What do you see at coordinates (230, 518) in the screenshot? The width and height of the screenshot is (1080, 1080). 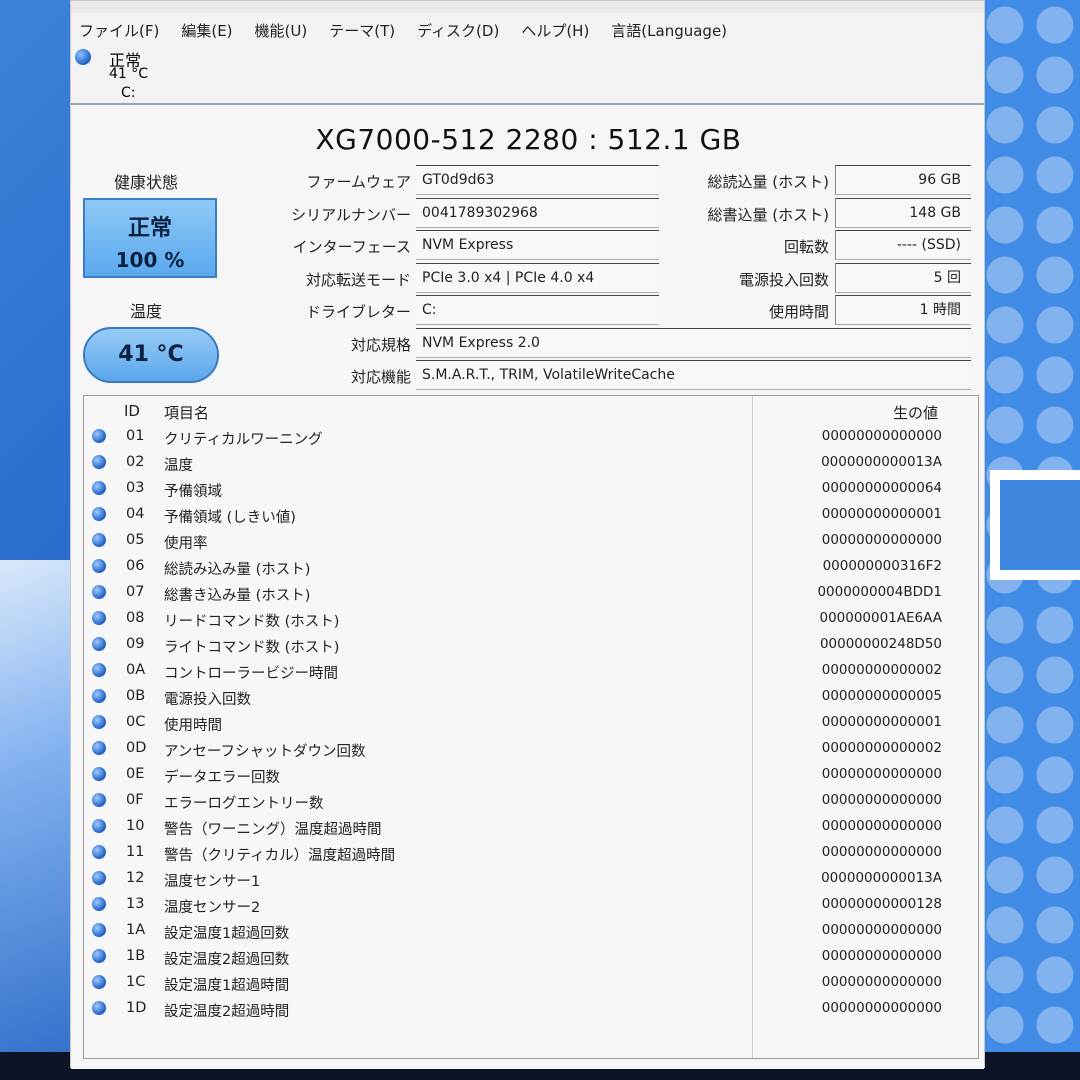 I see `row-name: 予備領域 (しきい値)` at bounding box center [230, 518].